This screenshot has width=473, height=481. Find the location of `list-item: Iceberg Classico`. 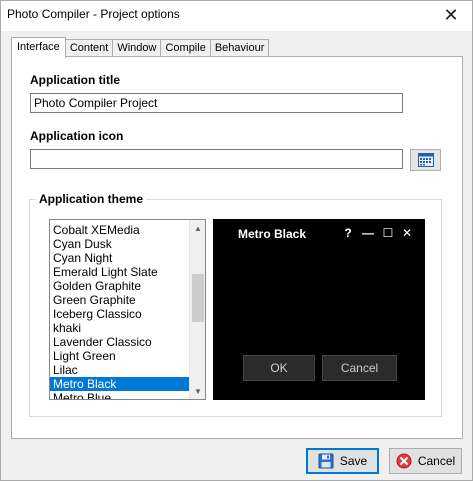

list-item: Iceberg Classico is located at coordinates (119, 314).